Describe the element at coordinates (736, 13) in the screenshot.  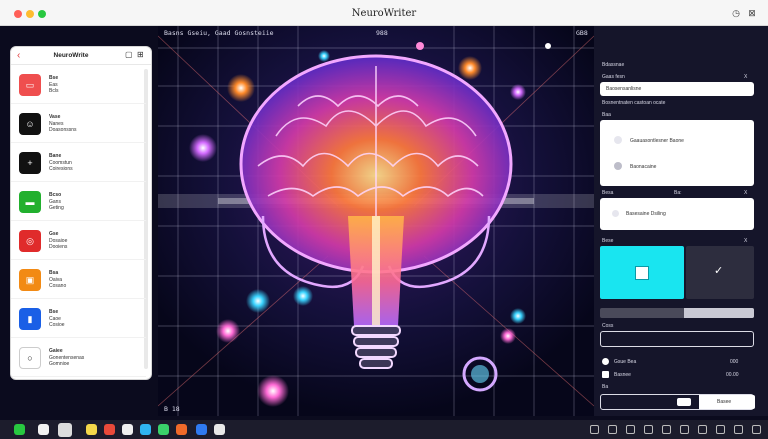
I see `clock-icon: ◷` at that location.